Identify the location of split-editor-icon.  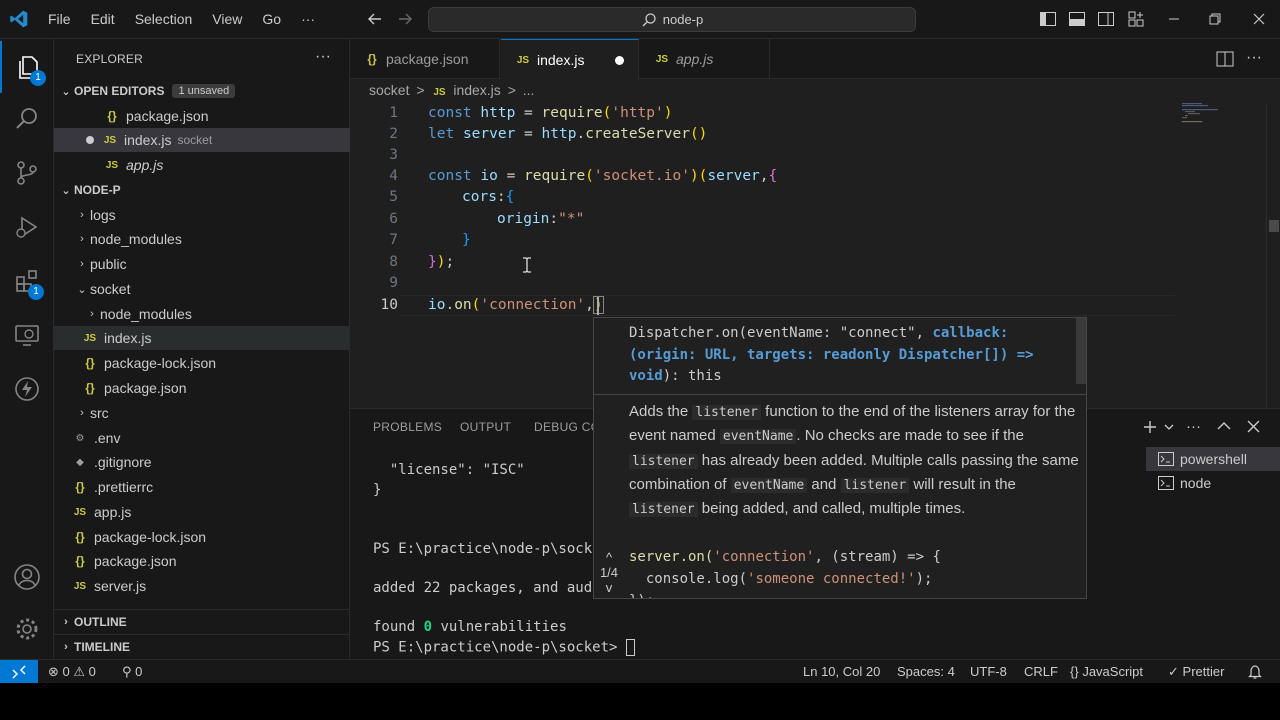
(1225, 59).